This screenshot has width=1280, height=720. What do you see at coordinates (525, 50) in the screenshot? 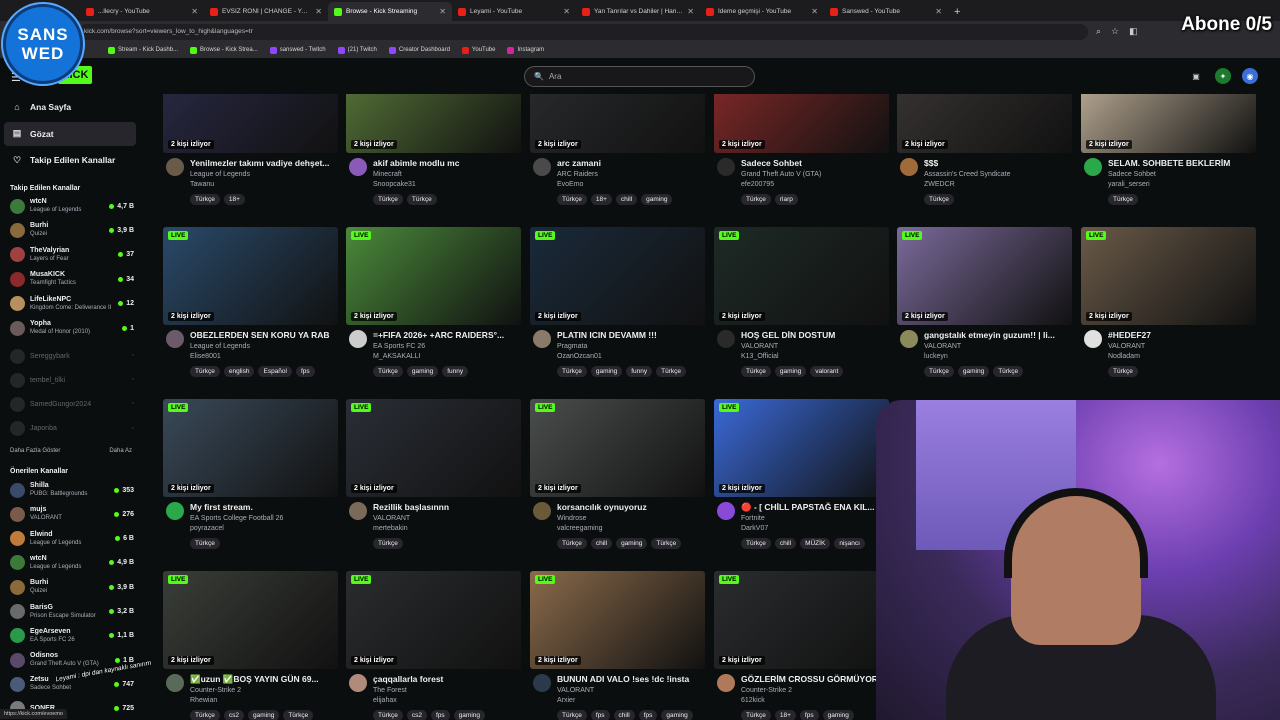
I see `bookmark-item: Instagram` at bounding box center [525, 50].